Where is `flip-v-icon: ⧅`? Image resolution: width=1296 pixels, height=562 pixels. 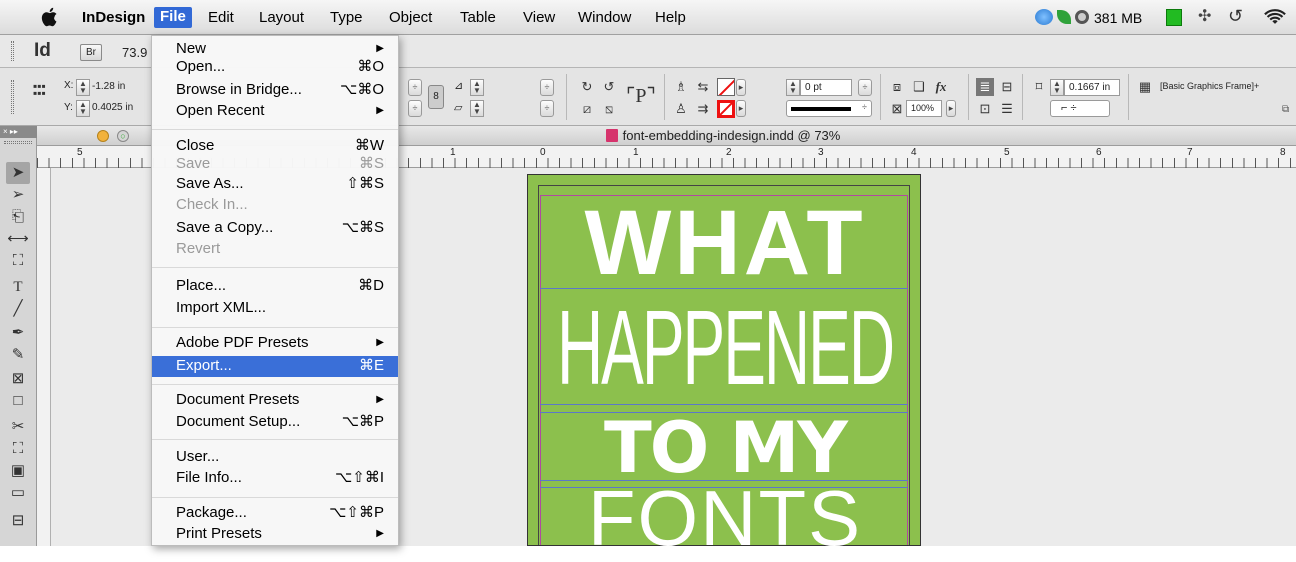 flip-v-icon: ⧅ is located at coordinates (609, 109).